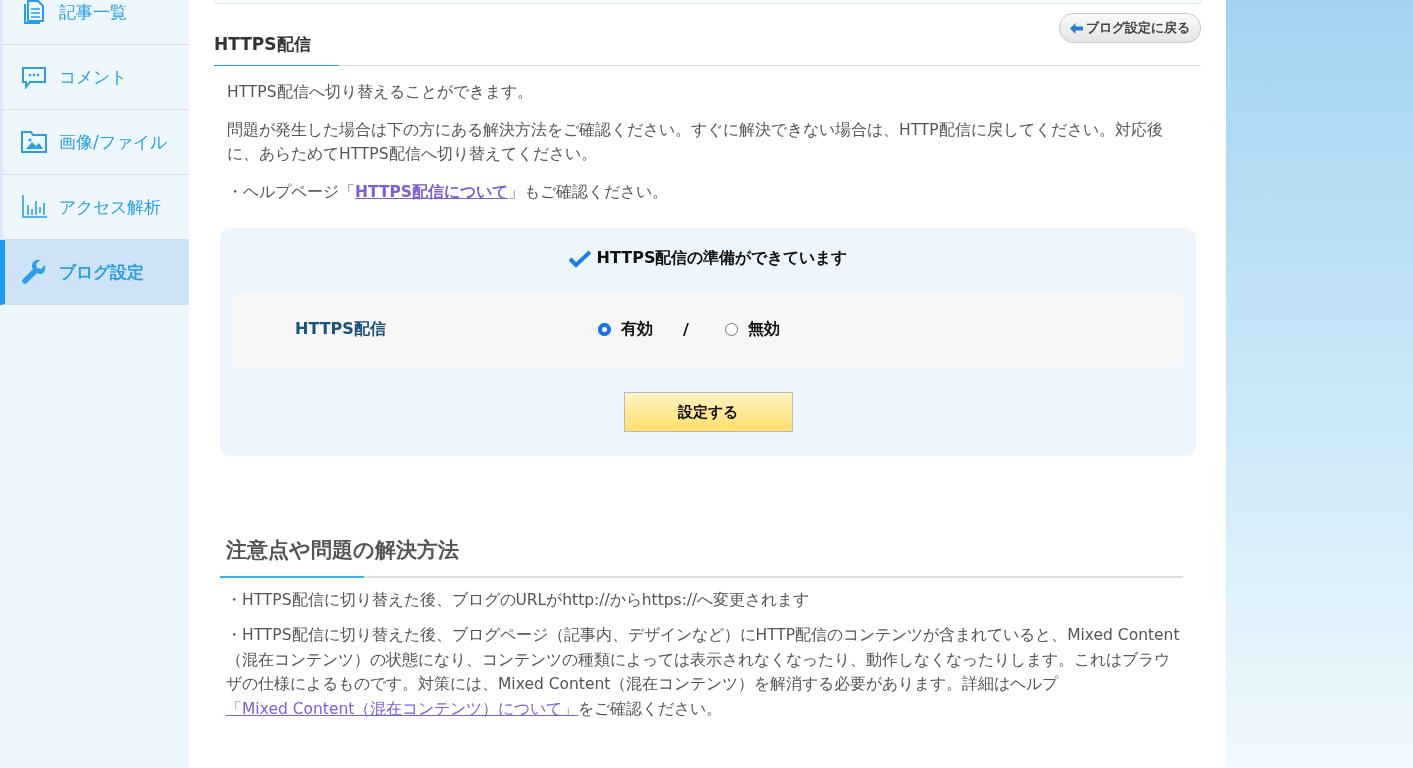  Describe the element at coordinates (708, 412) in the screenshot. I see `submit-button: 設定する` at that location.